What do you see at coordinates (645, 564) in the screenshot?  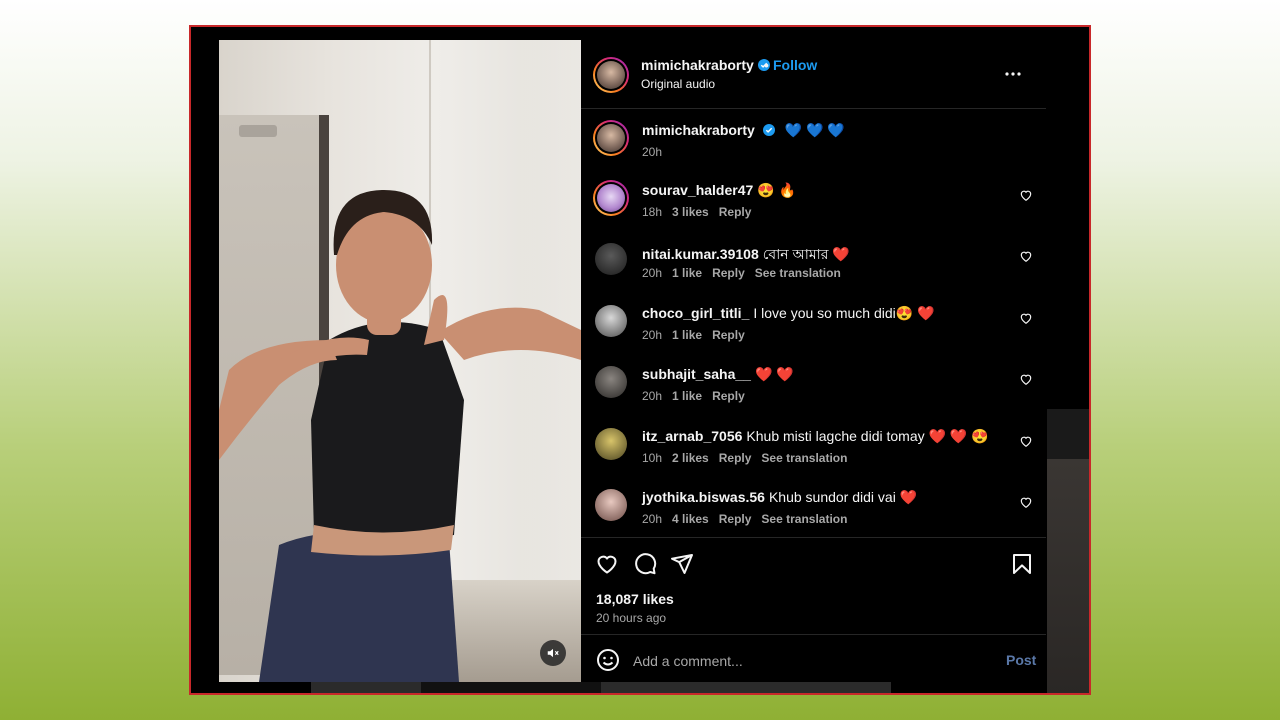 I see `comment-icon` at bounding box center [645, 564].